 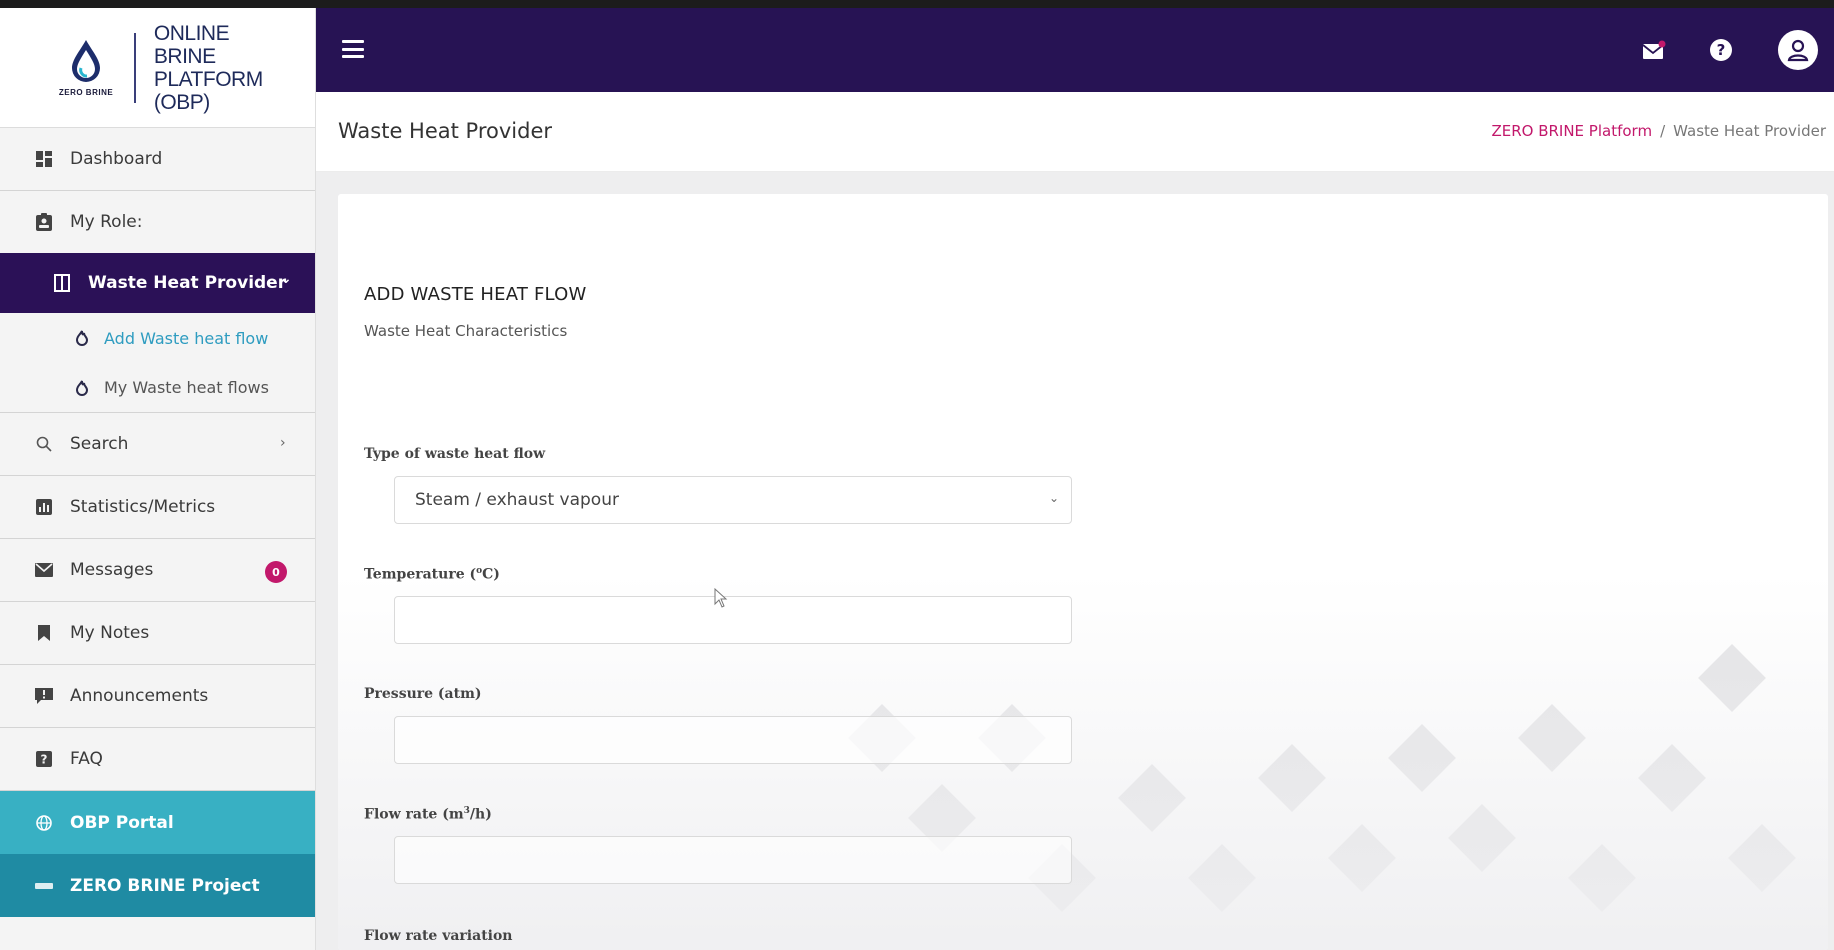 What do you see at coordinates (157, 444) in the screenshot?
I see `sidebar-item-search: Search ›` at bounding box center [157, 444].